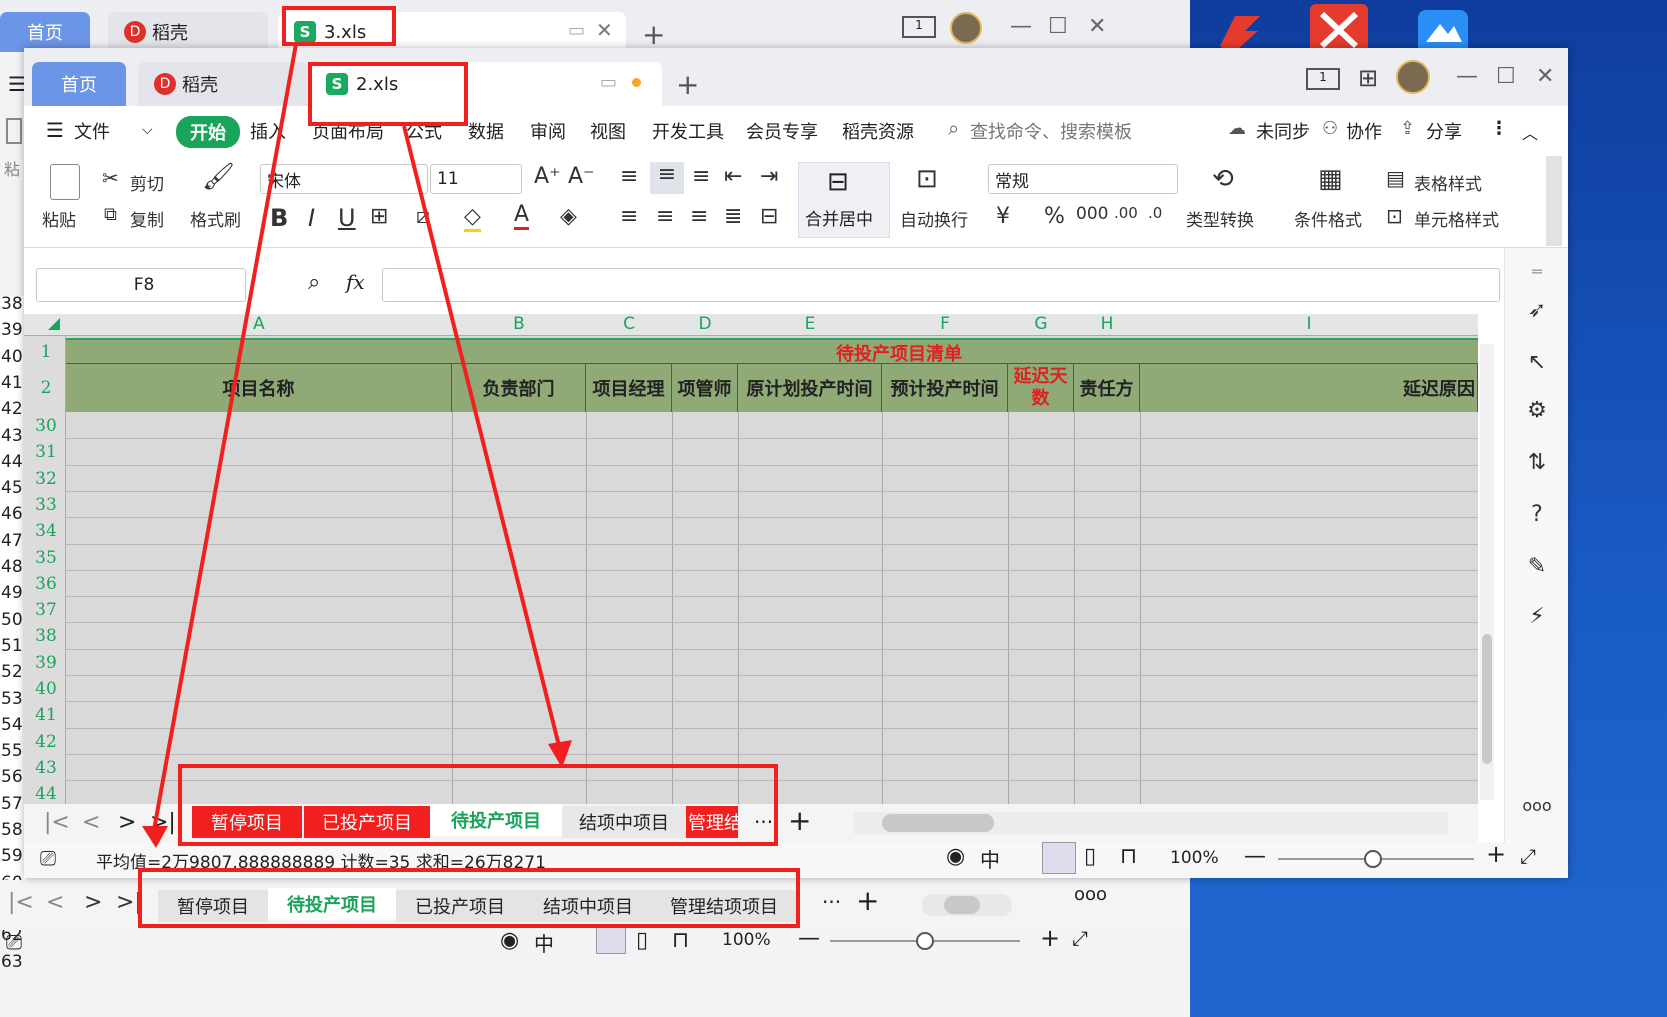 Image resolution: width=1667 pixels, height=1017 pixels. What do you see at coordinates (482, 438) in the screenshot?
I see `arrow-2xls-to-front-tabs` at bounding box center [482, 438].